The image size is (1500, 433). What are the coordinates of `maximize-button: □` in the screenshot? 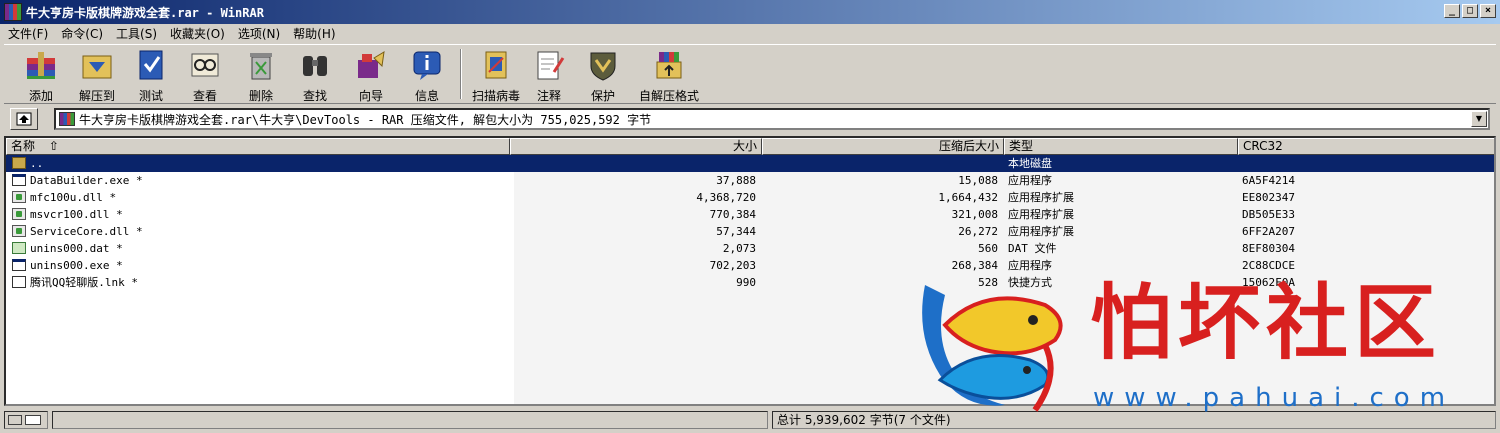 It's located at (1470, 11).